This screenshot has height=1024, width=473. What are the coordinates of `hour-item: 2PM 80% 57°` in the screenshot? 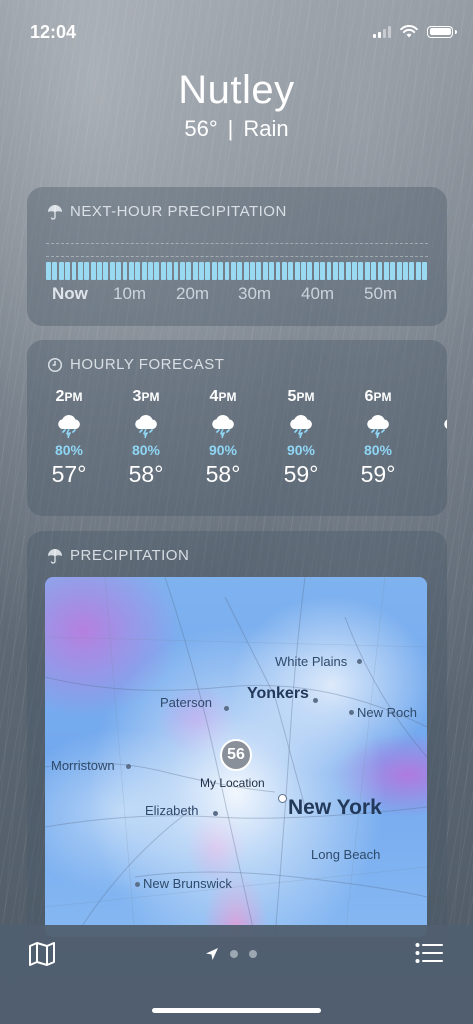 It's located at (69, 438).